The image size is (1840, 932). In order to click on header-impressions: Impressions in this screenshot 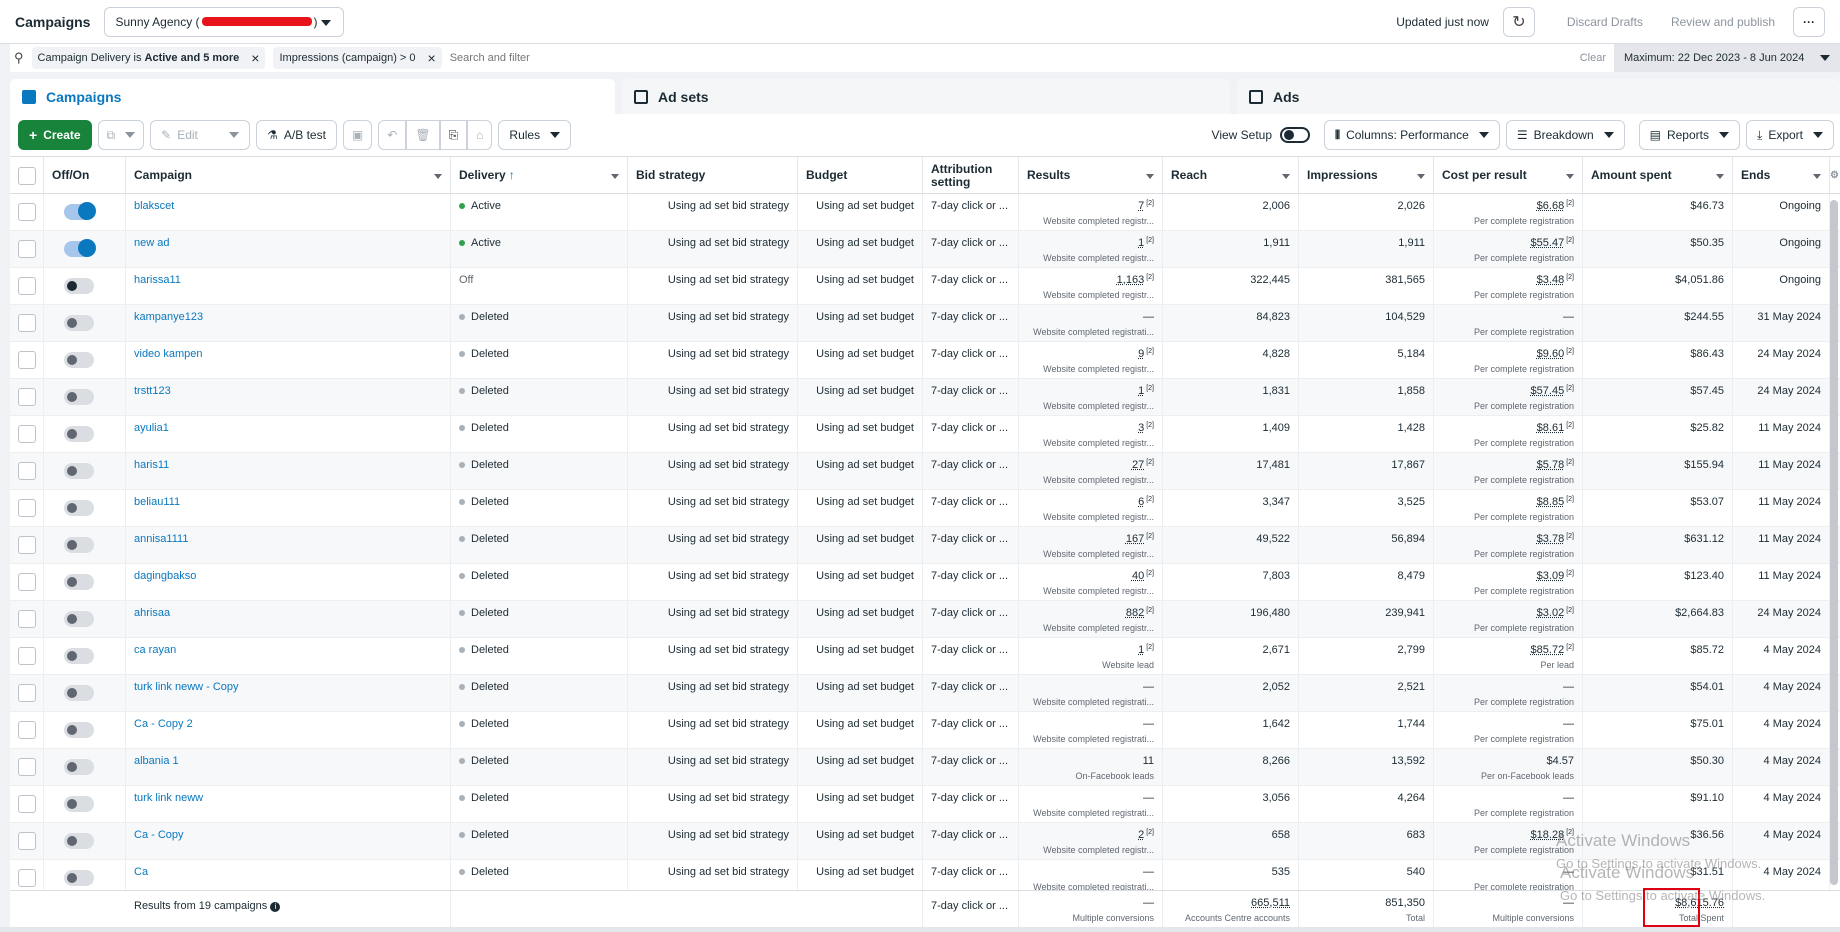, I will do `click(1366, 175)`.